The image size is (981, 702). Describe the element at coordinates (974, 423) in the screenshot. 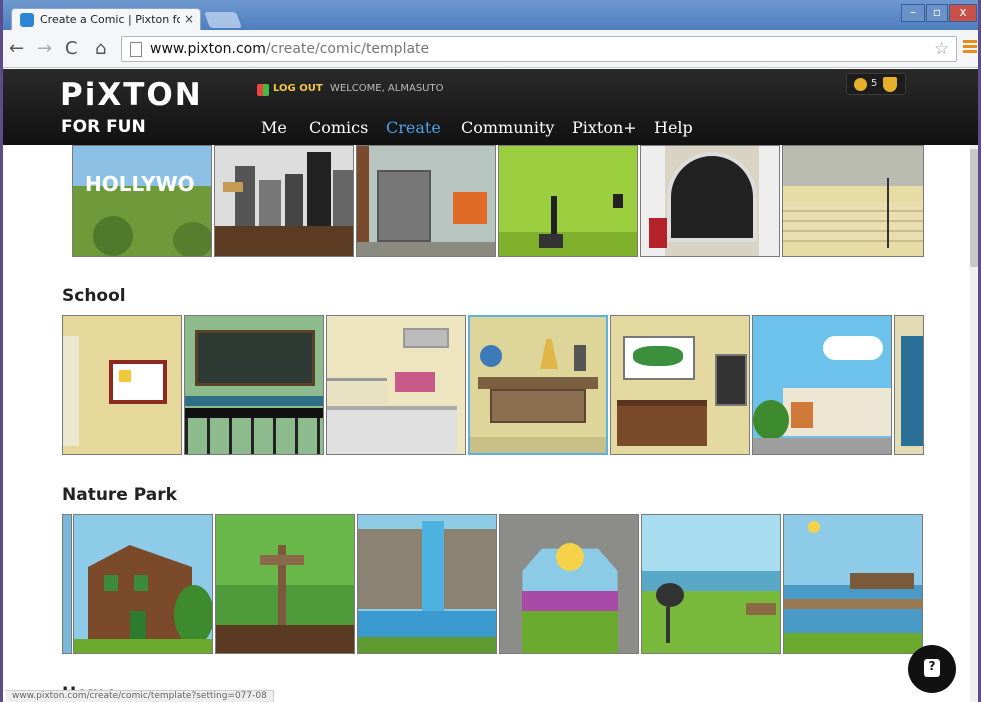

I see `page-scrollbar` at that location.